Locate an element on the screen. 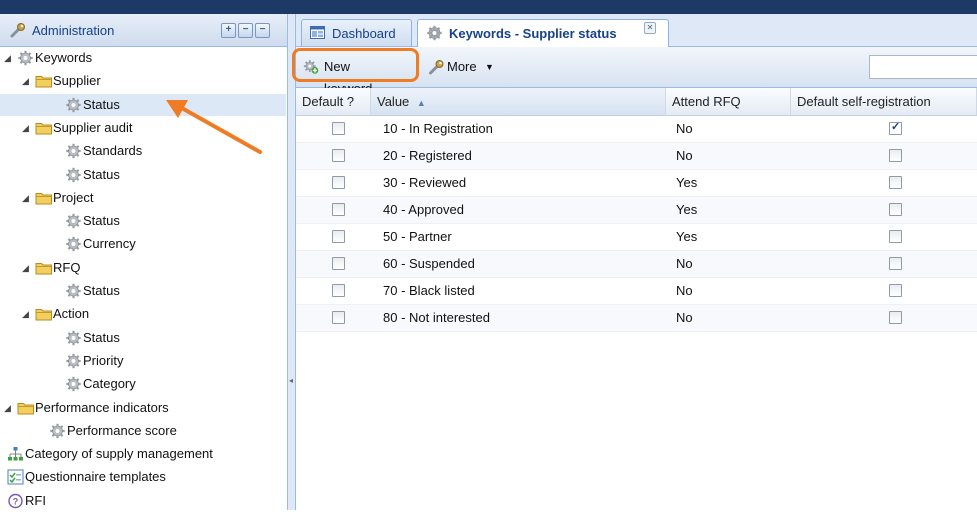  tree-item-label: Action is located at coordinates (71, 314).